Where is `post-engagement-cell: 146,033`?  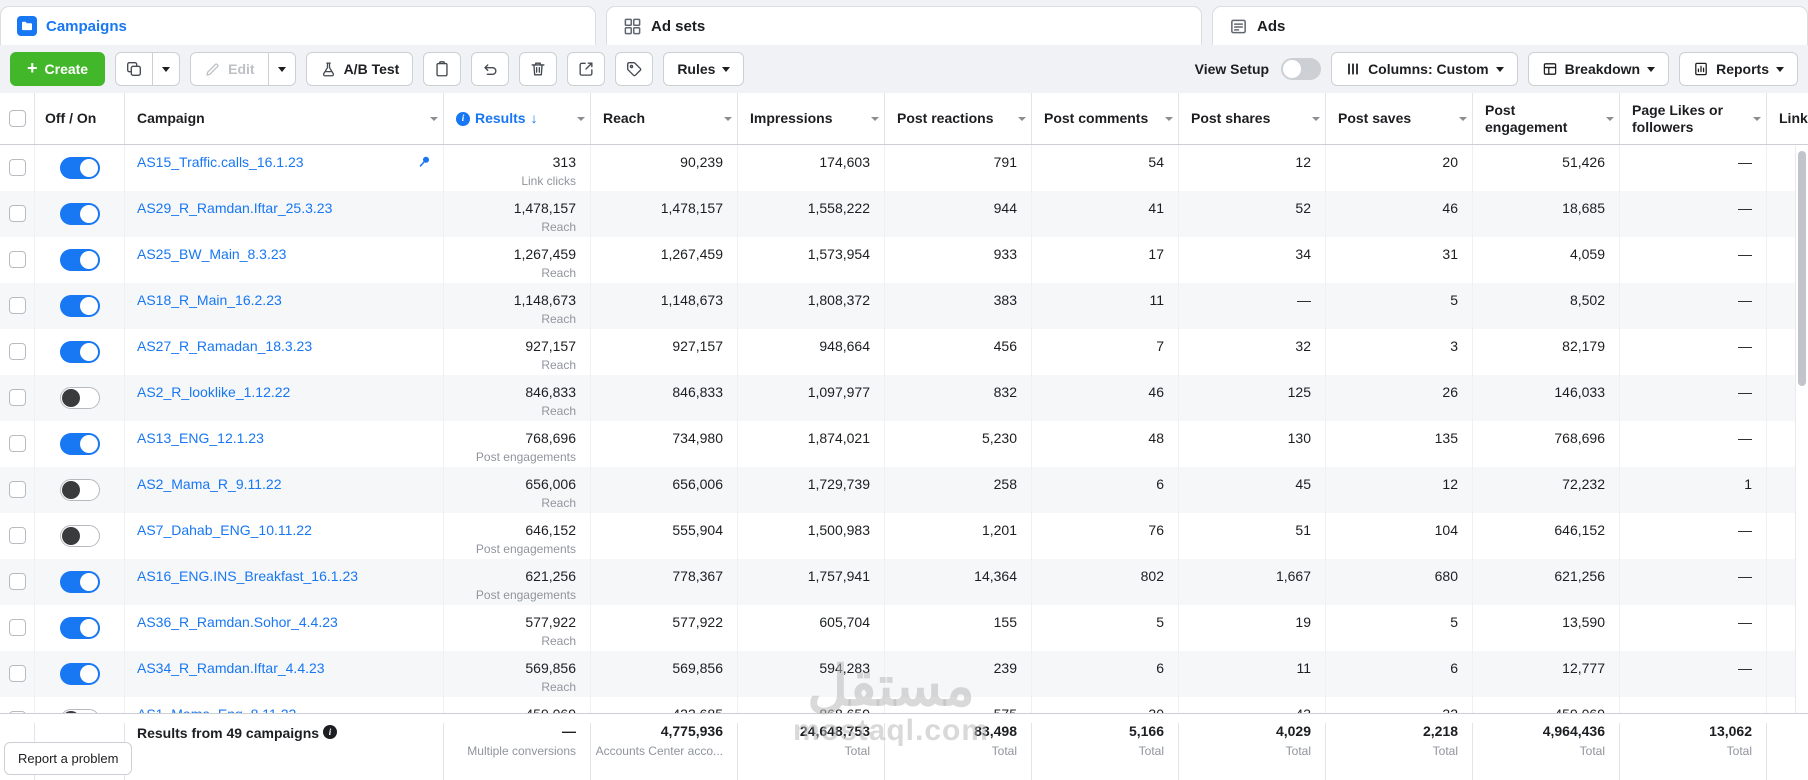
post-engagement-cell: 146,033 is located at coordinates (1546, 398).